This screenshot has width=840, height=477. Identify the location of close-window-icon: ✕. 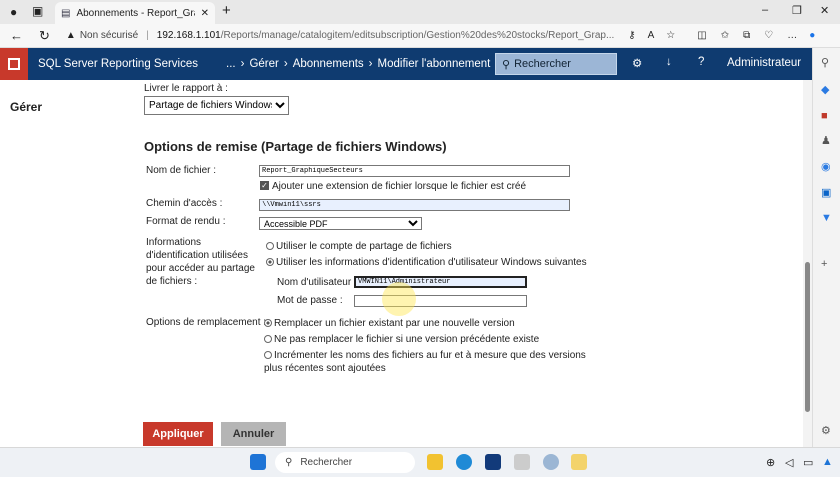
(824, 10).